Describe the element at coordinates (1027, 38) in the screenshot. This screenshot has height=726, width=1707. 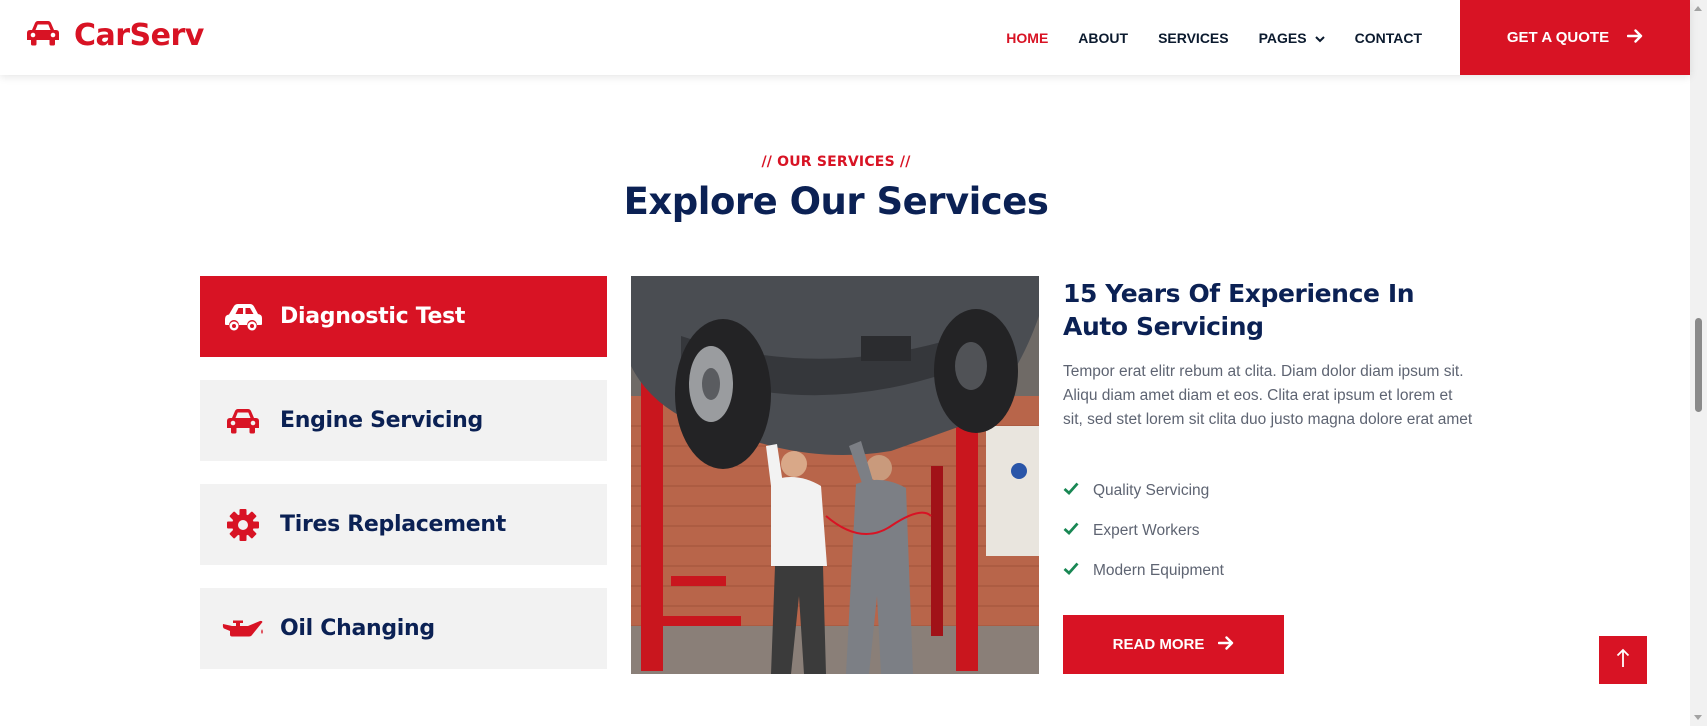
I see `nav-home: HOME` at that location.